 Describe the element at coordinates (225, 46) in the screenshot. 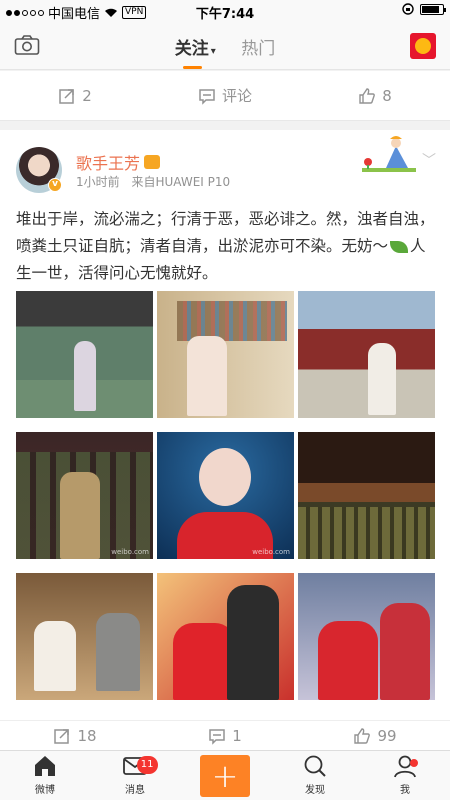

I see `top-nav: 关注 ▾ 热门` at that location.